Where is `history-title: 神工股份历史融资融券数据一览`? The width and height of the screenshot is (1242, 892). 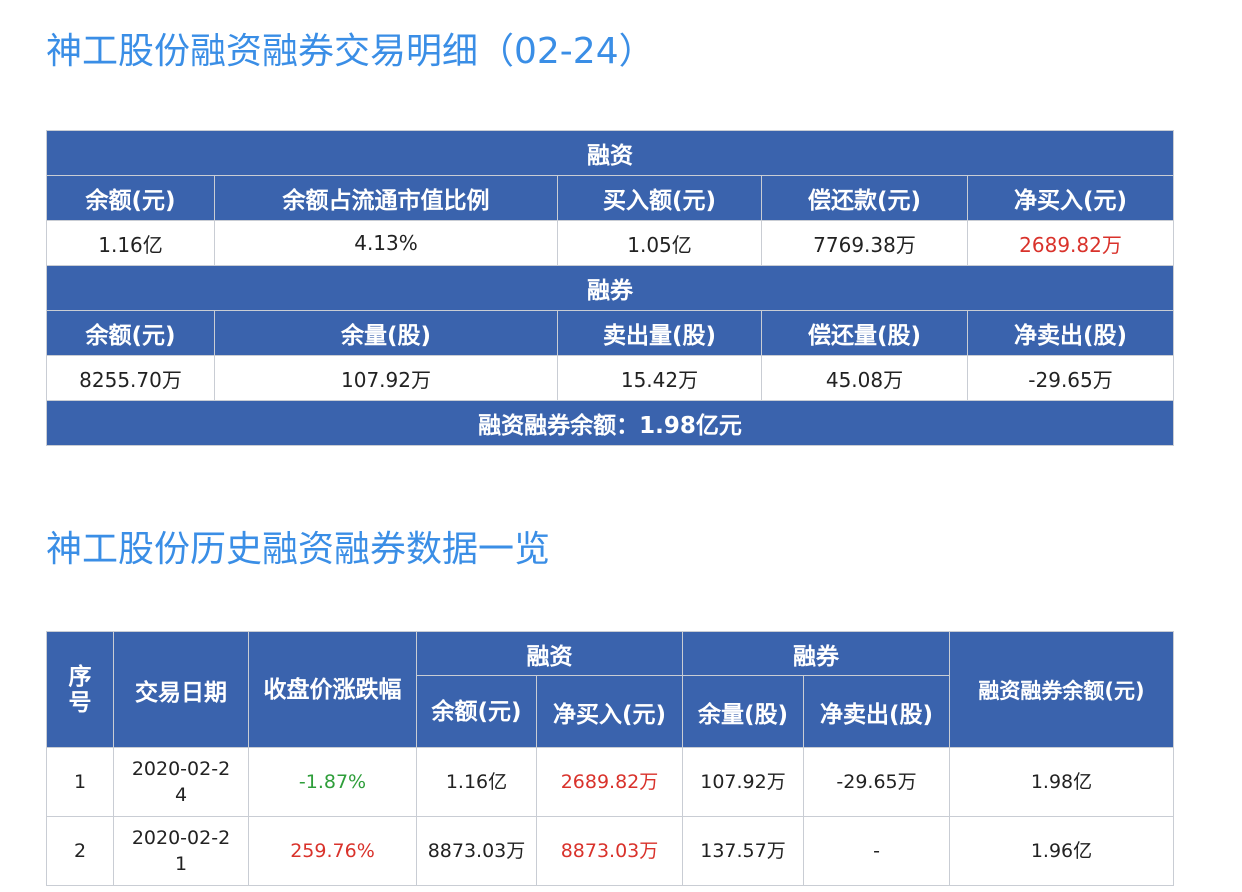
history-title: 神工股份历史融资融券数据一览 is located at coordinates (298, 549).